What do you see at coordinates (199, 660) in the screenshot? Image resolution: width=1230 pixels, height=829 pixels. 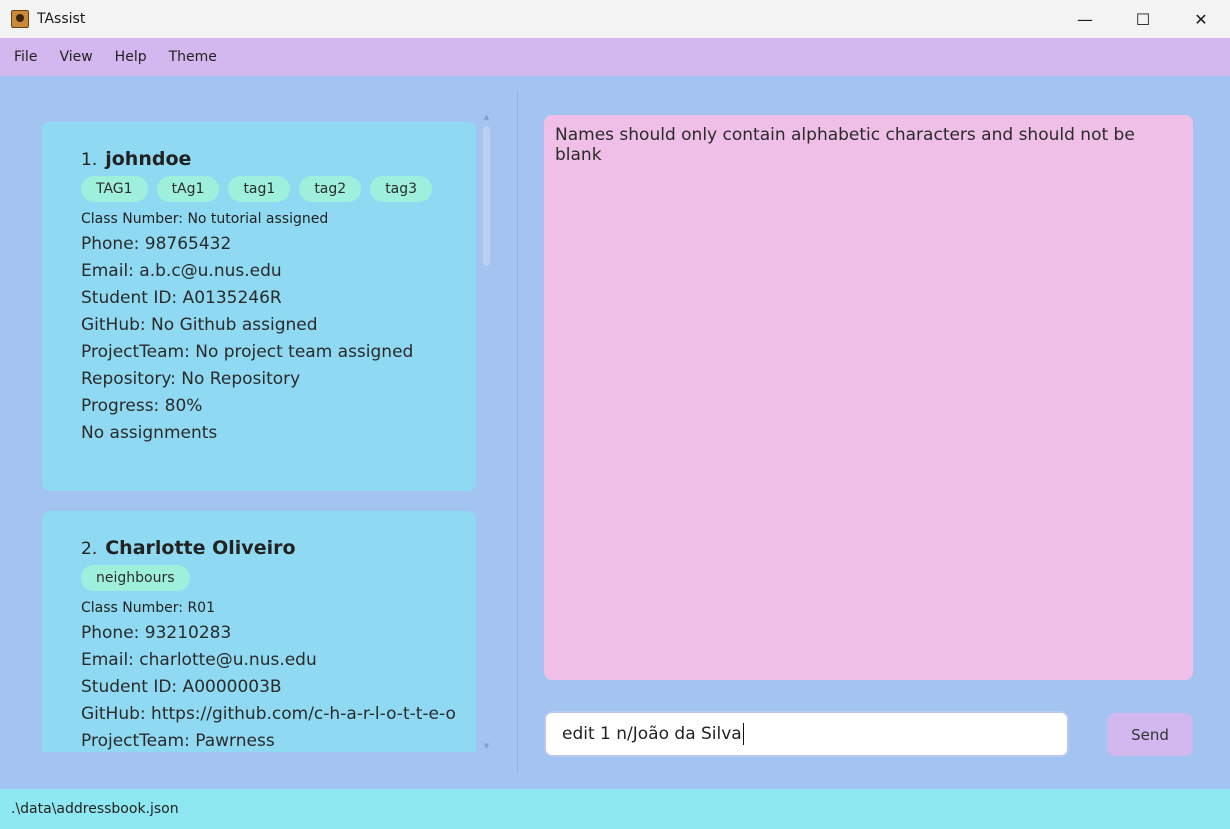 I see `email: Email: charlotte@u.nus.edu` at bounding box center [199, 660].